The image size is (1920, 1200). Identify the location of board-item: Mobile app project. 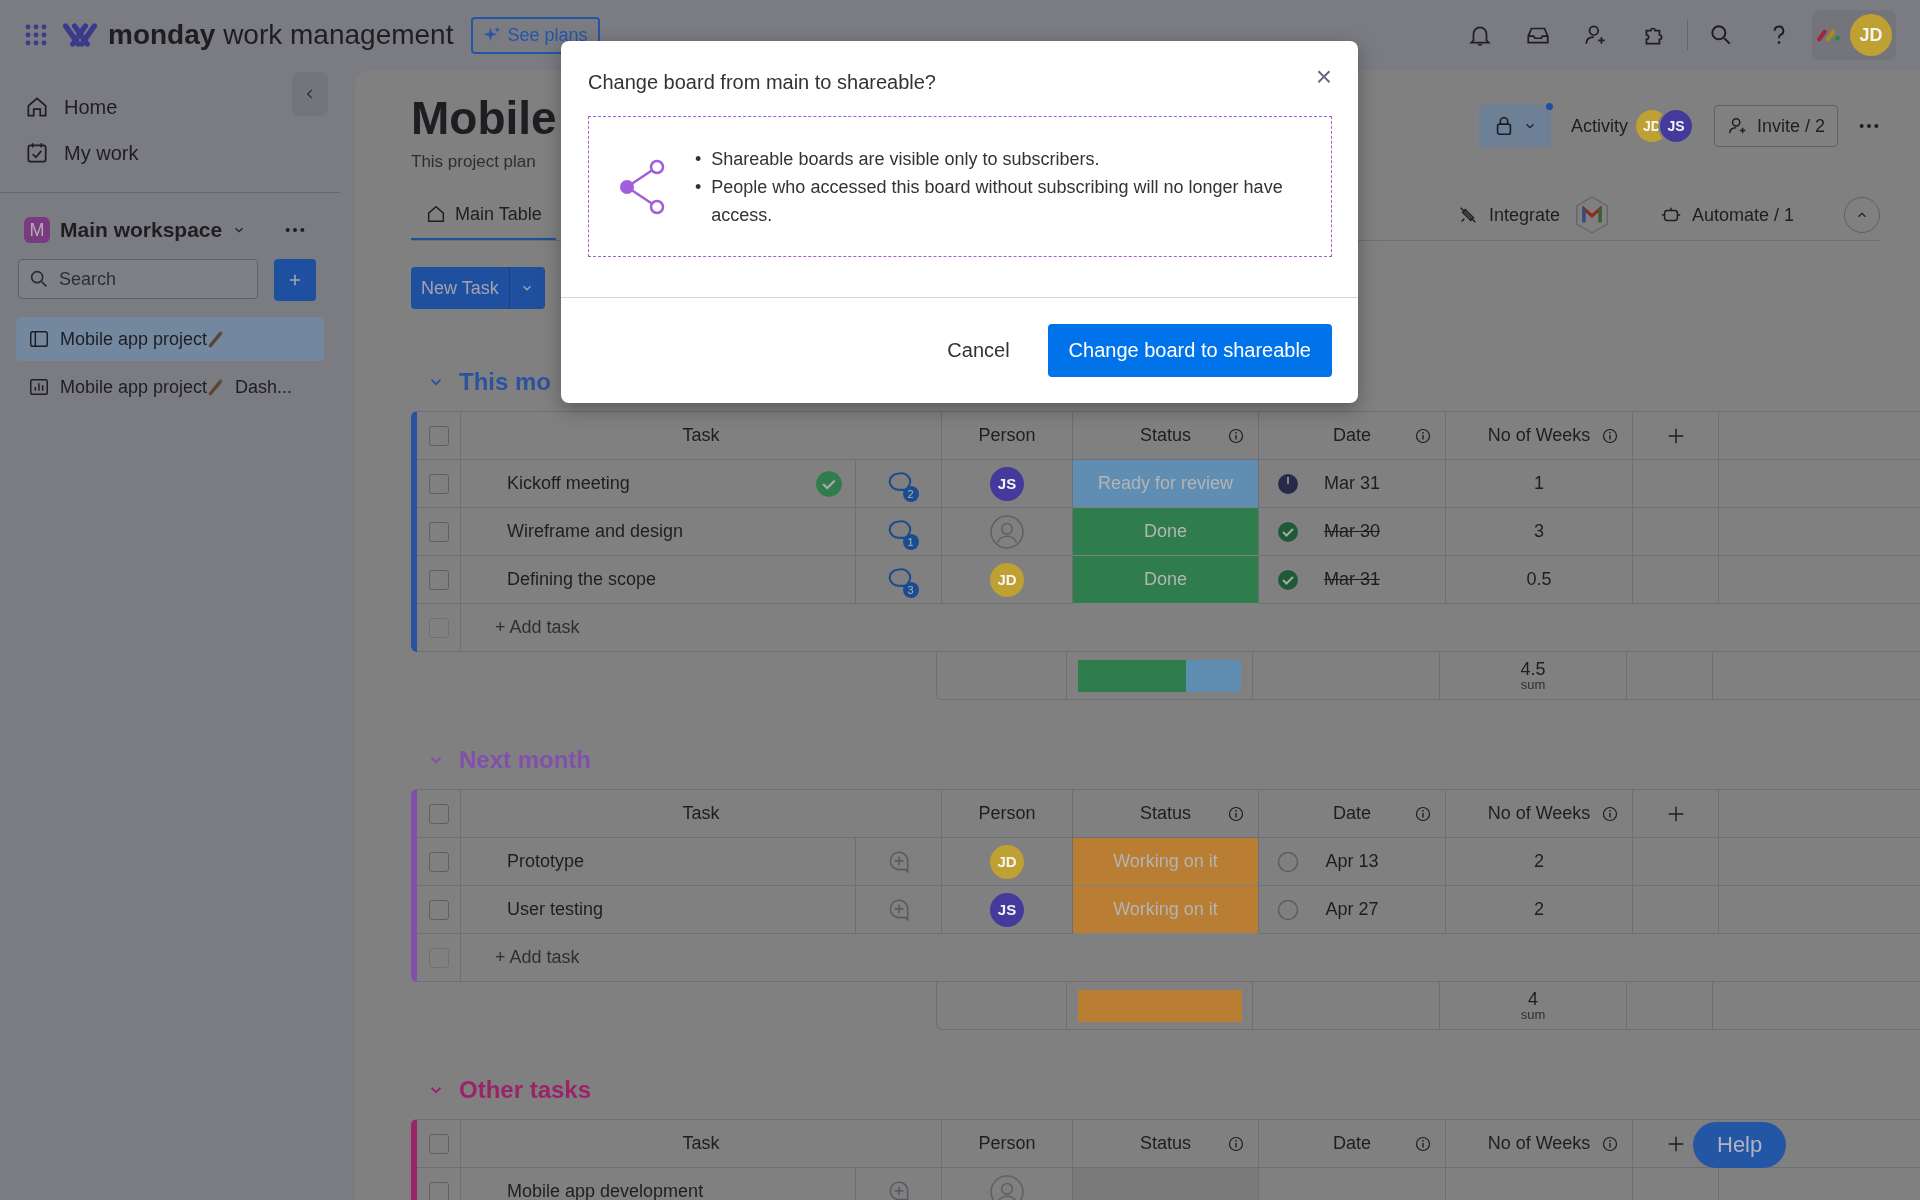
(170, 339).